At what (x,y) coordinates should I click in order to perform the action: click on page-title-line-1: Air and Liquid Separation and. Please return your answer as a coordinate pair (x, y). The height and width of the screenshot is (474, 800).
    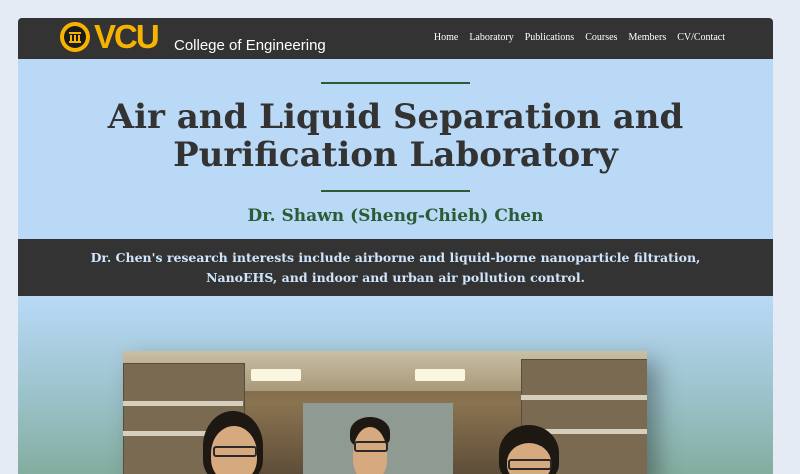
    Looking at the image, I should click on (395, 117).